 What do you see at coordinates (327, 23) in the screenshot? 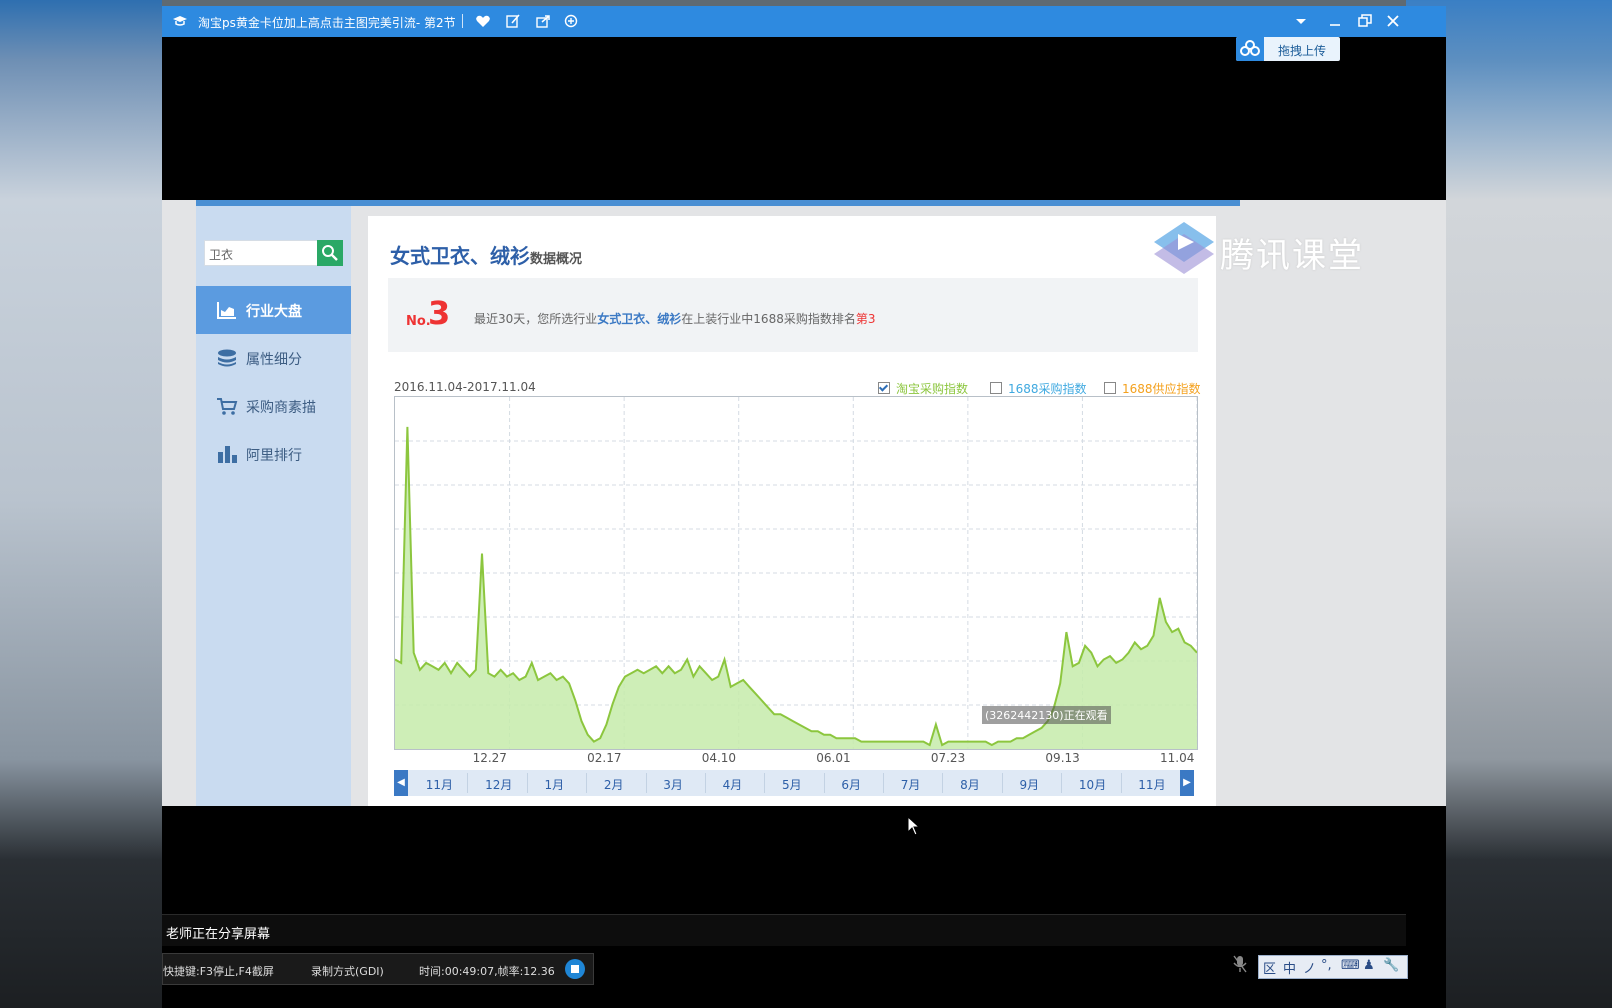
I see `window-title: 淘宝ps黄金卡位加上高点击主图完美引流- 第2节` at bounding box center [327, 23].